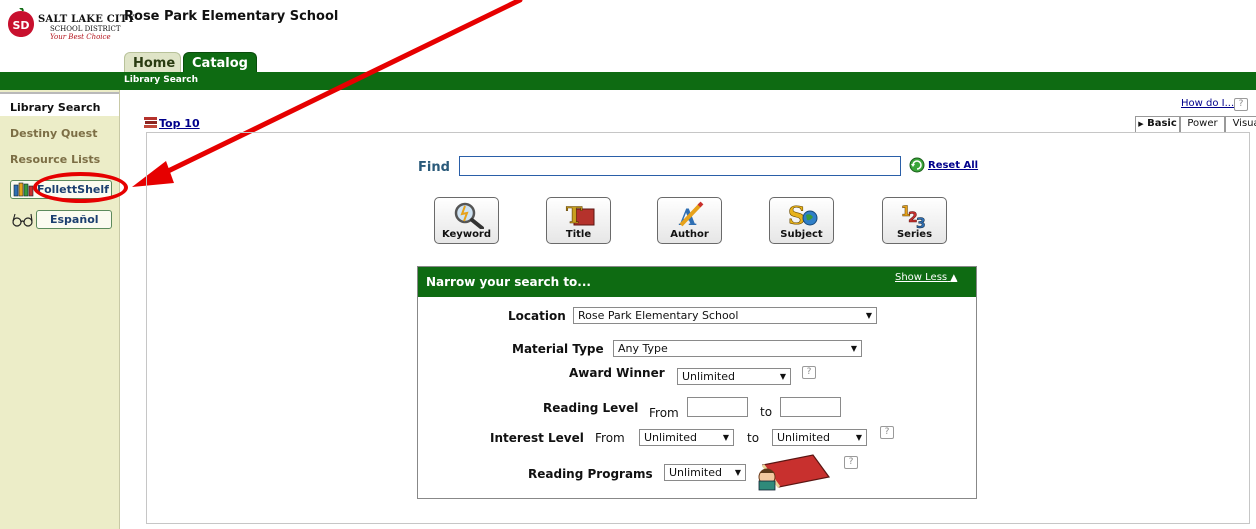  What do you see at coordinates (691, 215) in the screenshot?
I see `pencil-icon: A` at bounding box center [691, 215].